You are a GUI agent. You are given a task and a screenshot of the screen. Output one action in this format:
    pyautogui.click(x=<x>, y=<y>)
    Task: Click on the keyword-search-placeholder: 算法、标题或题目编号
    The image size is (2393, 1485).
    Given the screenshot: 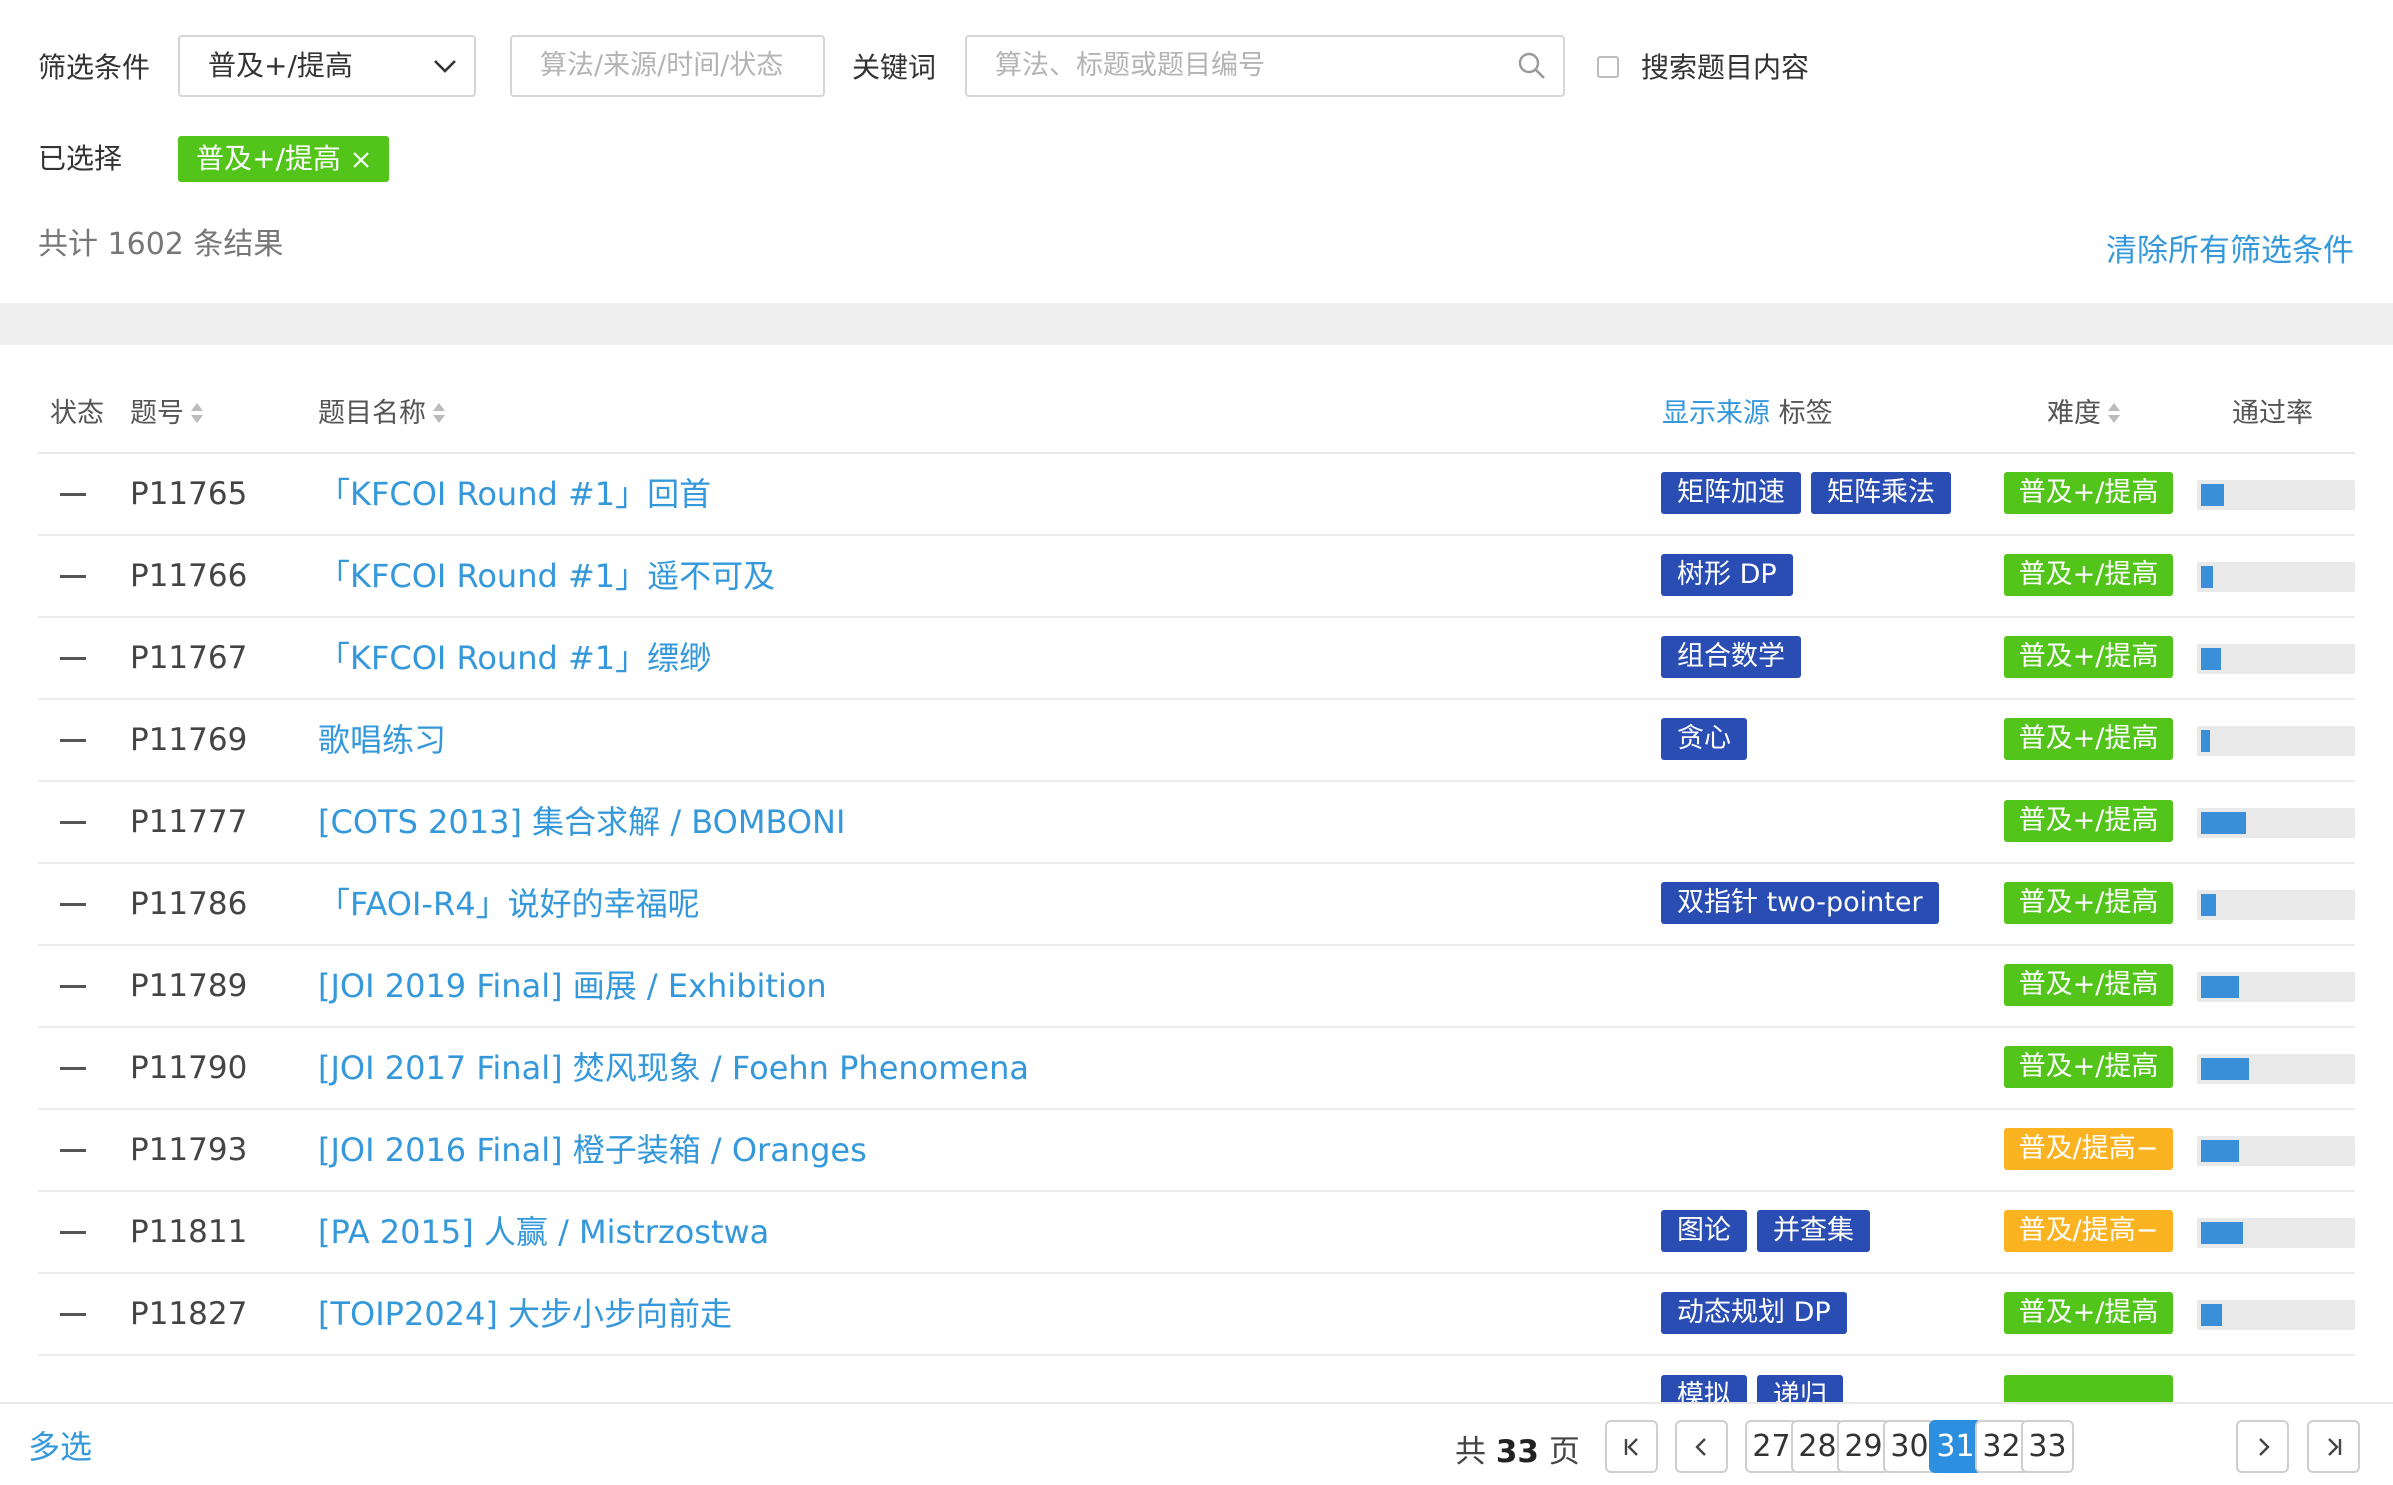 What is the action you would take?
    pyautogui.click(x=1130, y=65)
    